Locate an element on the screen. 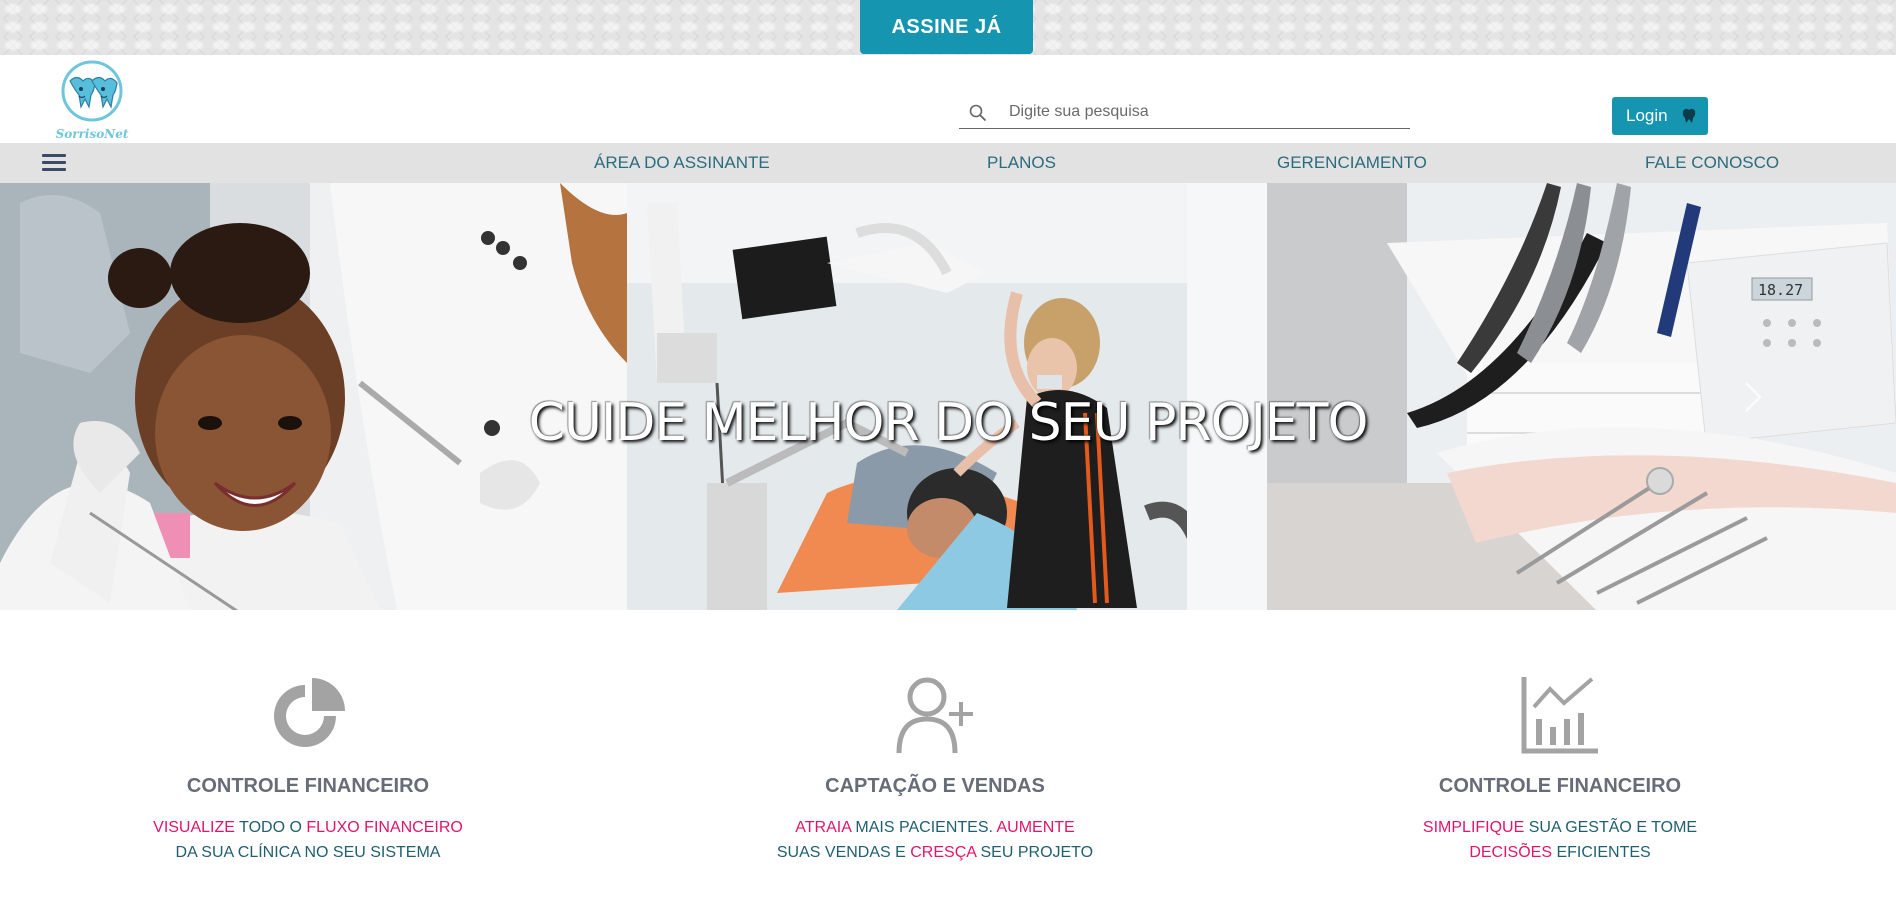 The image size is (1896, 898). nav-item-planos: PLANOS is located at coordinates (1021, 163).